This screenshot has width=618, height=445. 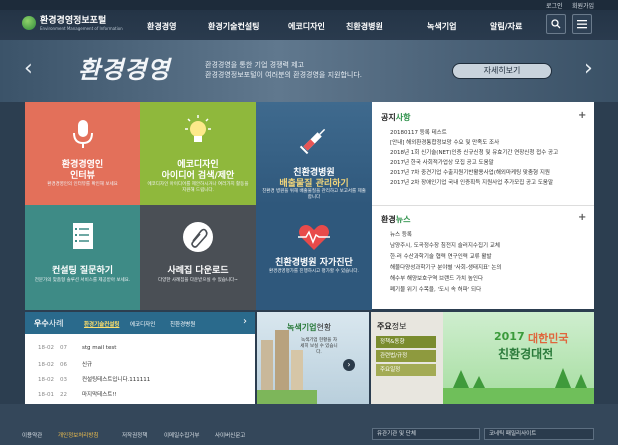 I want to click on tile-hospital-self-check: 친환경병원 자가진단 환경경영평가를 진행하시고 평가할 수 있습니다., so click(x=314, y=257).